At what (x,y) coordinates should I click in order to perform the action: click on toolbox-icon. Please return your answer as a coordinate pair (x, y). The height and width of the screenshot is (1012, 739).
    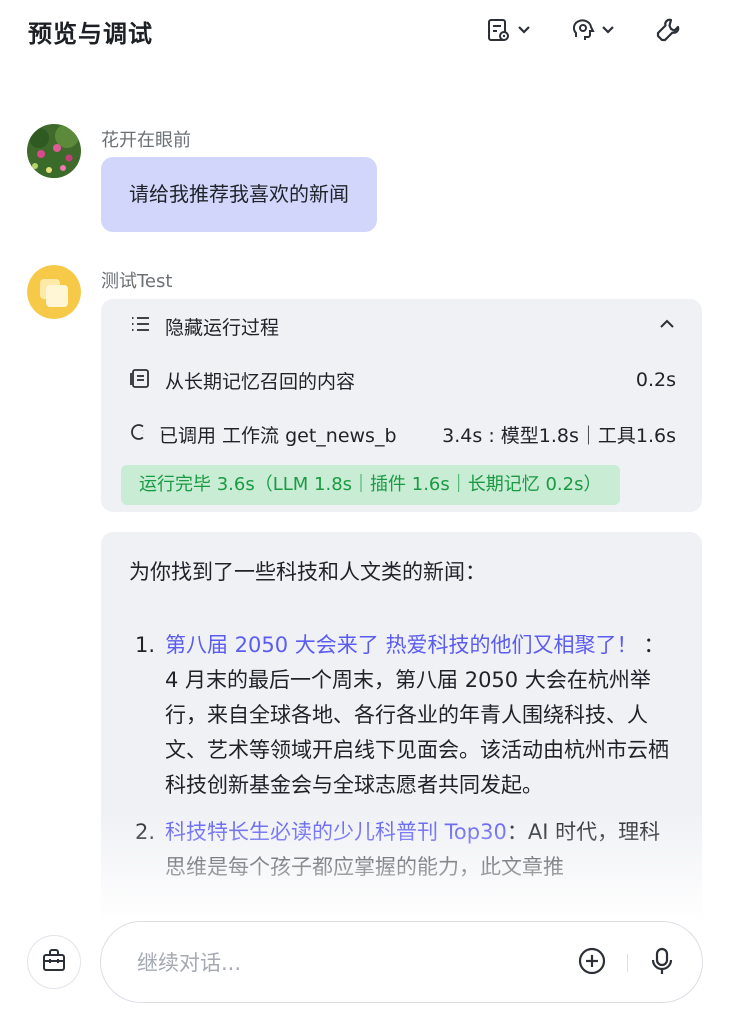
    Looking at the image, I should click on (54, 962).